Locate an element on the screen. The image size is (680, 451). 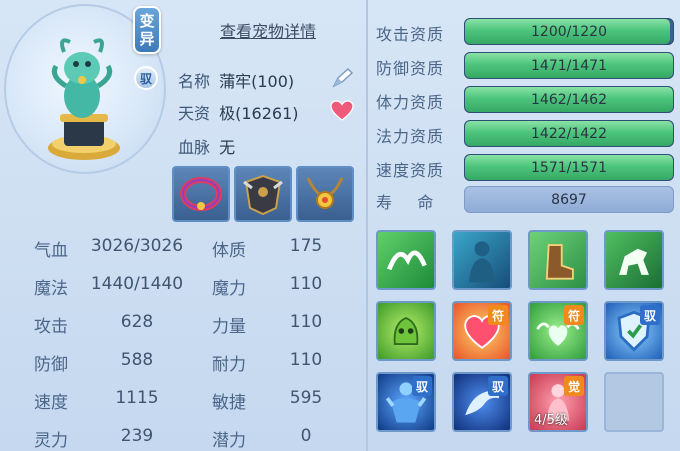
stat-row: 攻击 628 力量 110 is located at coordinates (182, 323).